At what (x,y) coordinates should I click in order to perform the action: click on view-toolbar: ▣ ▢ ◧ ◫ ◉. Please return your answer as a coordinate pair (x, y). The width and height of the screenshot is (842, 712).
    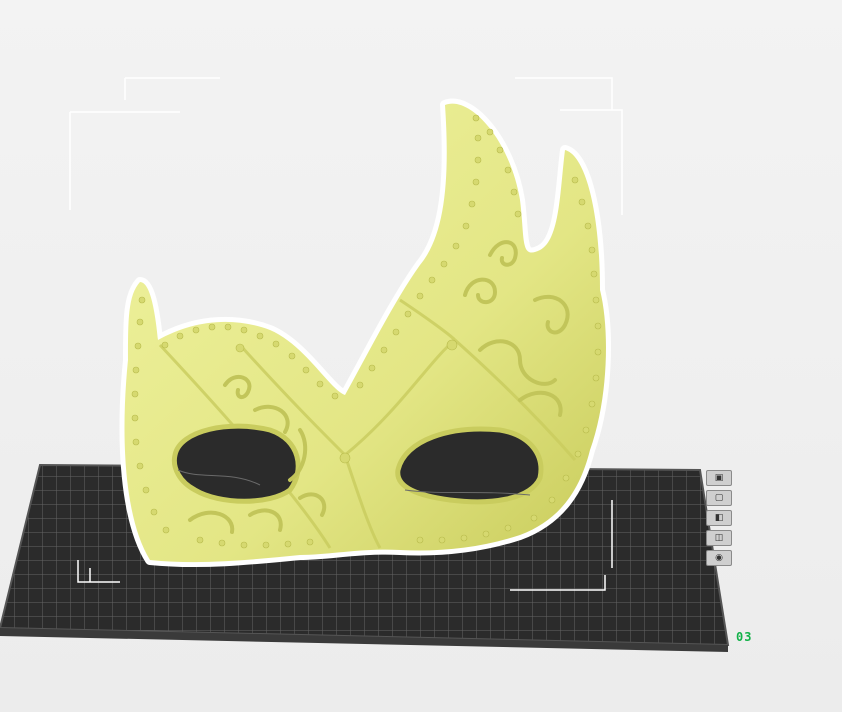
    Looking at the image, I should click on (721, 518).